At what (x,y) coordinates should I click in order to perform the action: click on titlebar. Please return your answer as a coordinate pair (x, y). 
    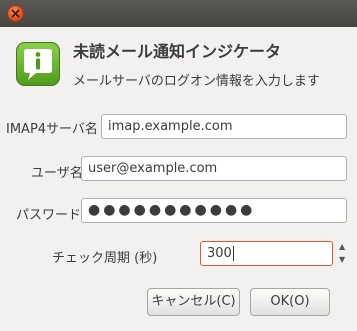
    Looking at the image, I should click on (178, 13).